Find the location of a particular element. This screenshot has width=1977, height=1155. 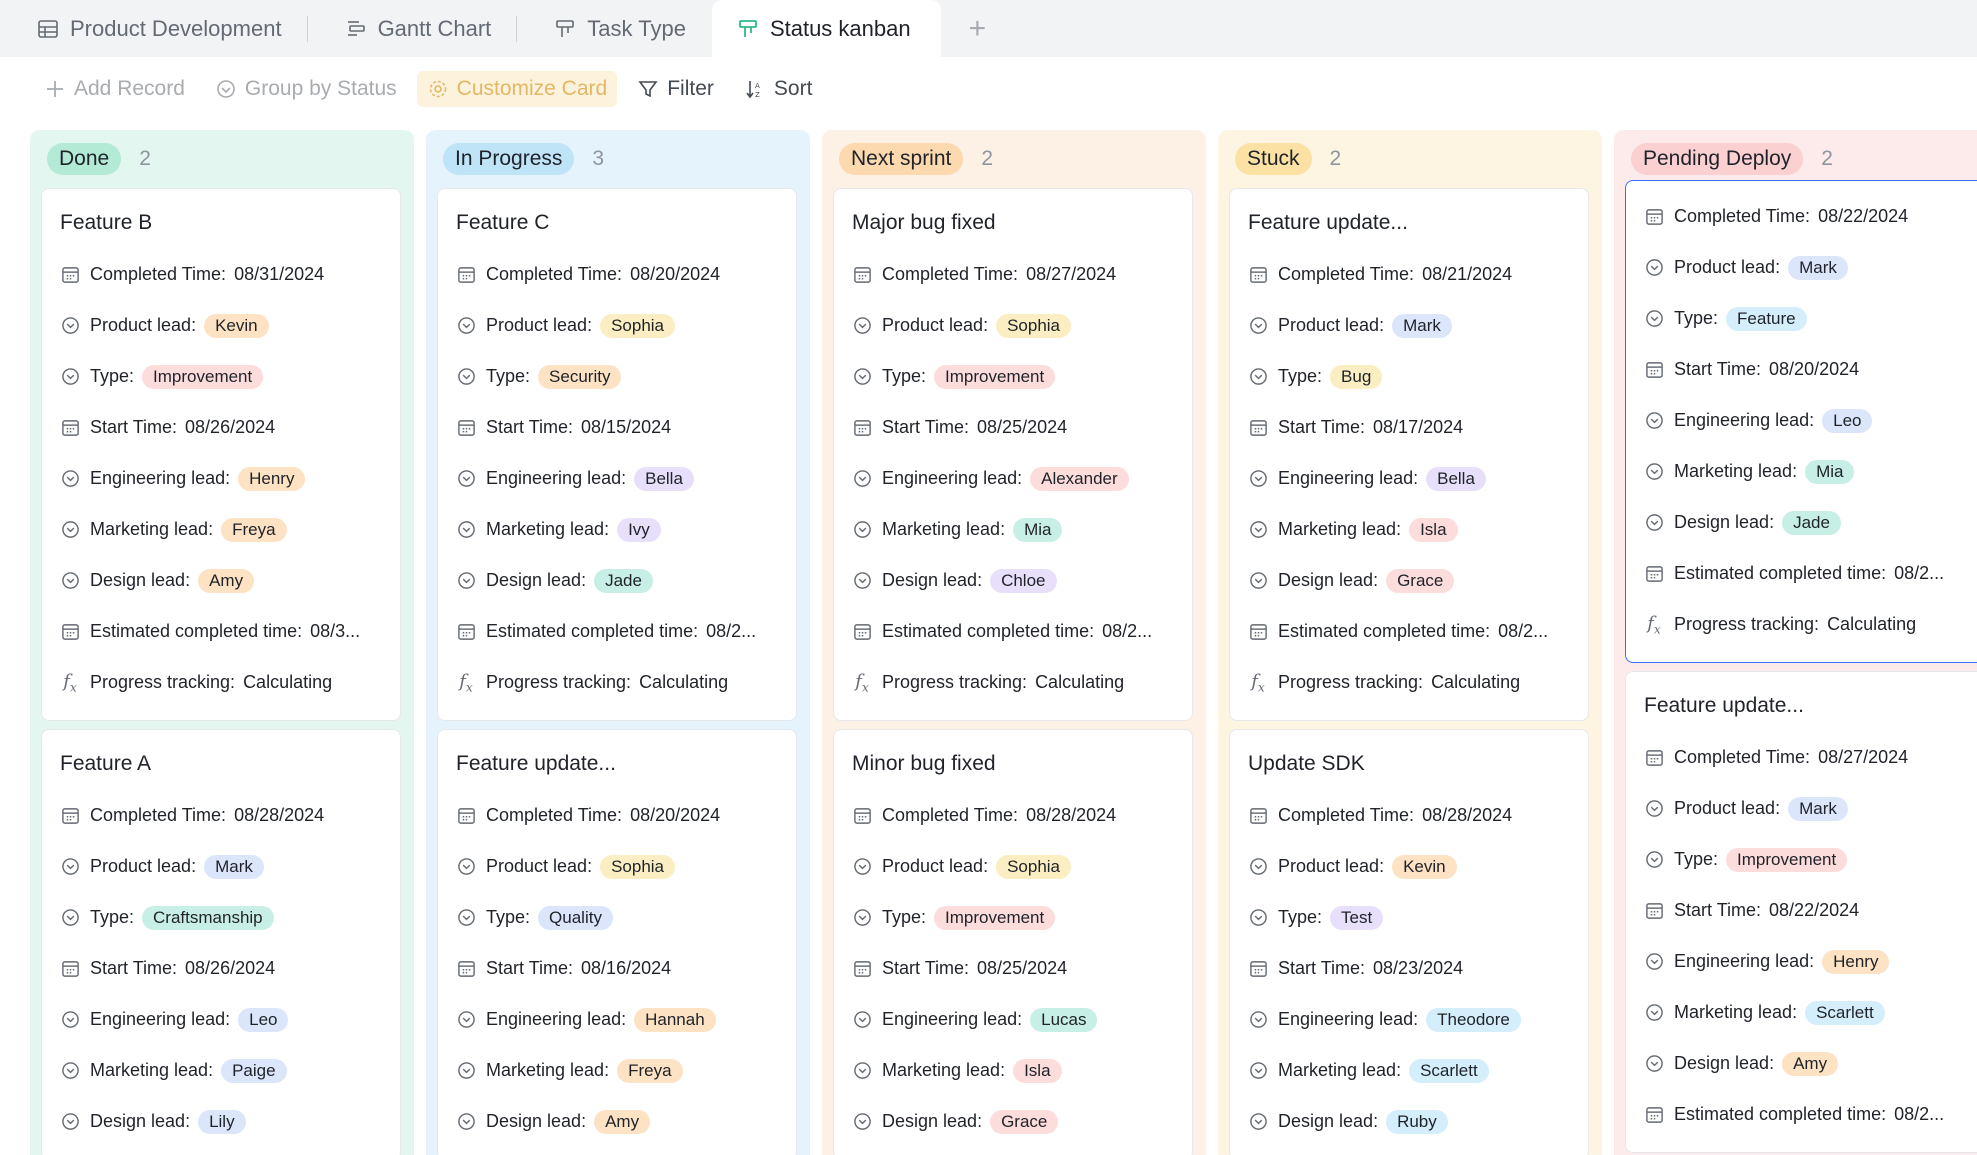

card-field-engineering: Engineering lead: Bella is located at coordinates (617, 478).